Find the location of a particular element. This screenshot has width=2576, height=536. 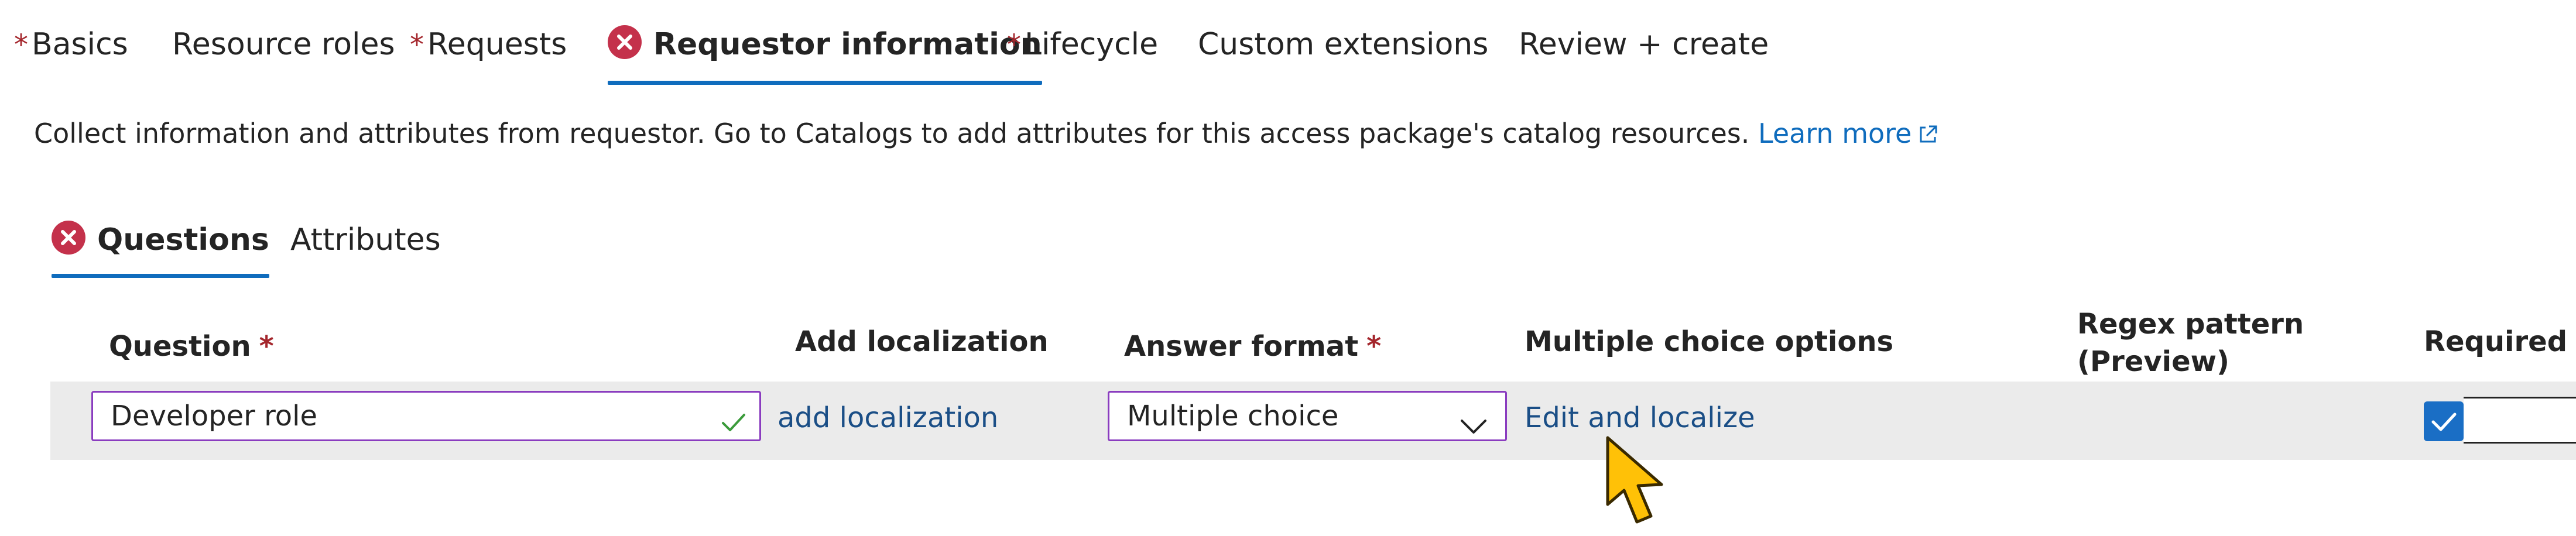

learn-more-label: Learn more is located at coordinates (1835, 133).